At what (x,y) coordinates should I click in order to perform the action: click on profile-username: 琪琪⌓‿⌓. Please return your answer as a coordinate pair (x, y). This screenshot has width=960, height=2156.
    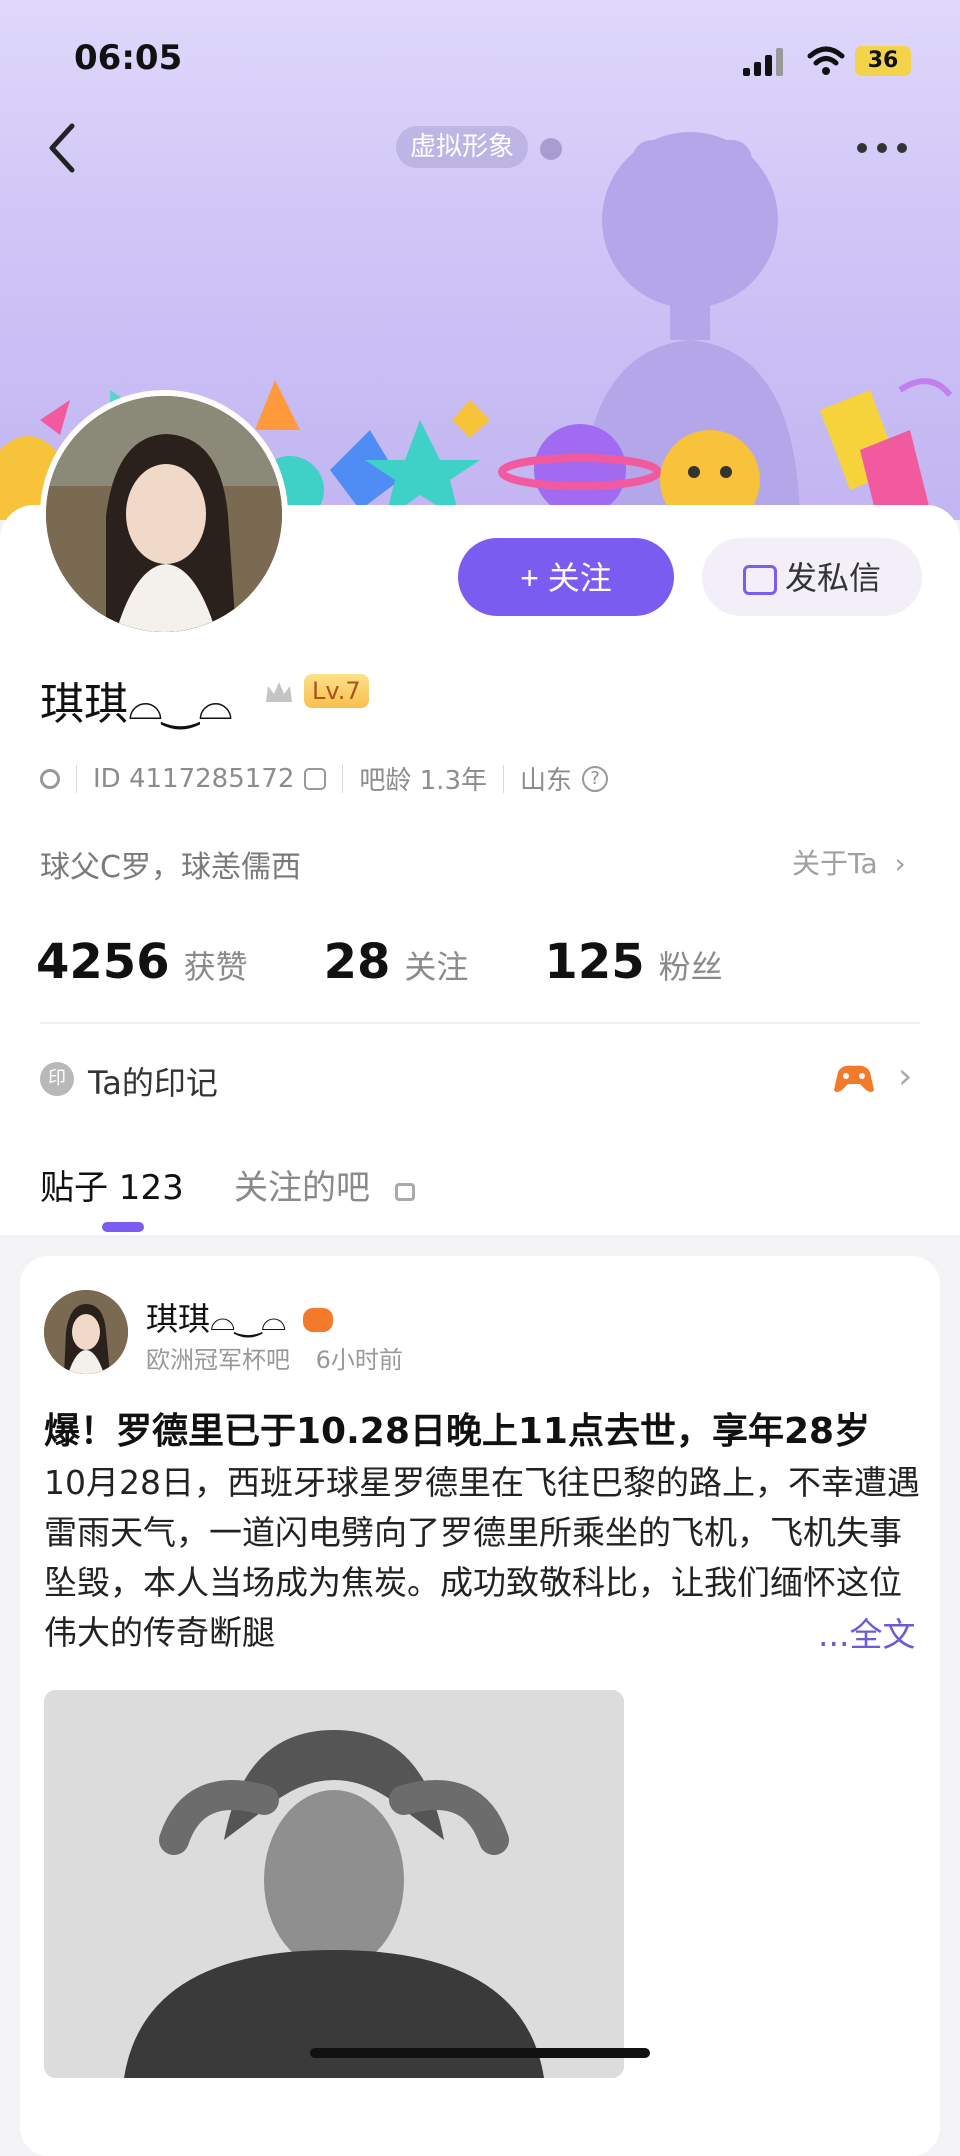
    Looking at the image, I should click on (136, 704).